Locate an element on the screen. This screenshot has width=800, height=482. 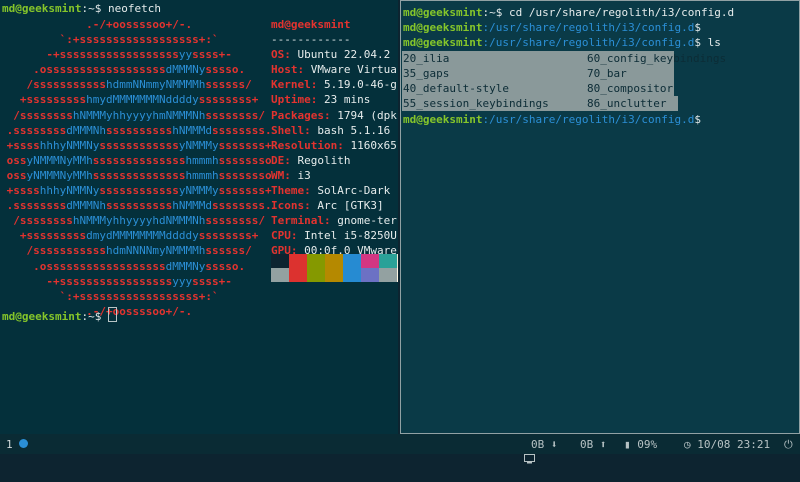
clock: ◷ 10/08 23:21 is located at coordinates (727, 444).